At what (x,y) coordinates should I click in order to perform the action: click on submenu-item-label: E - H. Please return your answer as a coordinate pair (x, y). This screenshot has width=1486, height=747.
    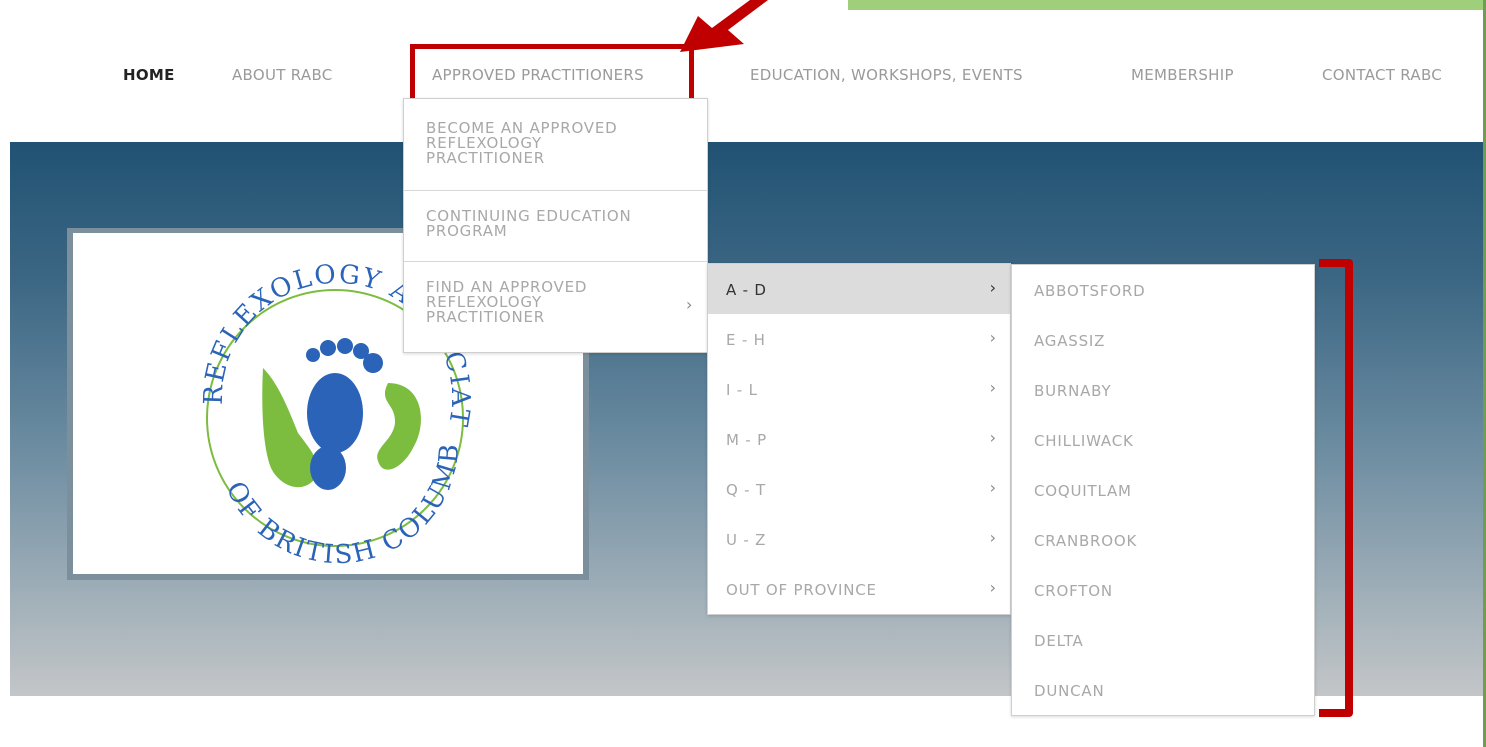
    Looking at the image, I should click on (746, 340).